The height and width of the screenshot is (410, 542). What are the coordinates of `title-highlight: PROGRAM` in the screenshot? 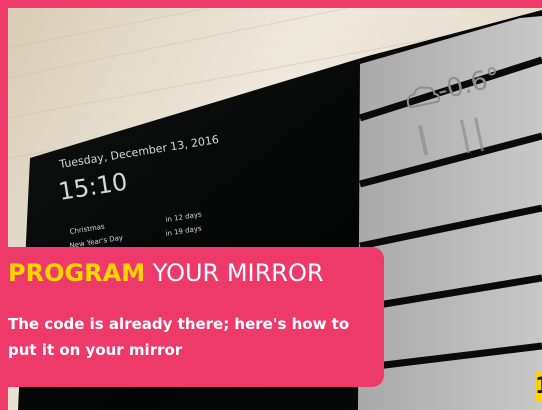 It's located at (77, 273).